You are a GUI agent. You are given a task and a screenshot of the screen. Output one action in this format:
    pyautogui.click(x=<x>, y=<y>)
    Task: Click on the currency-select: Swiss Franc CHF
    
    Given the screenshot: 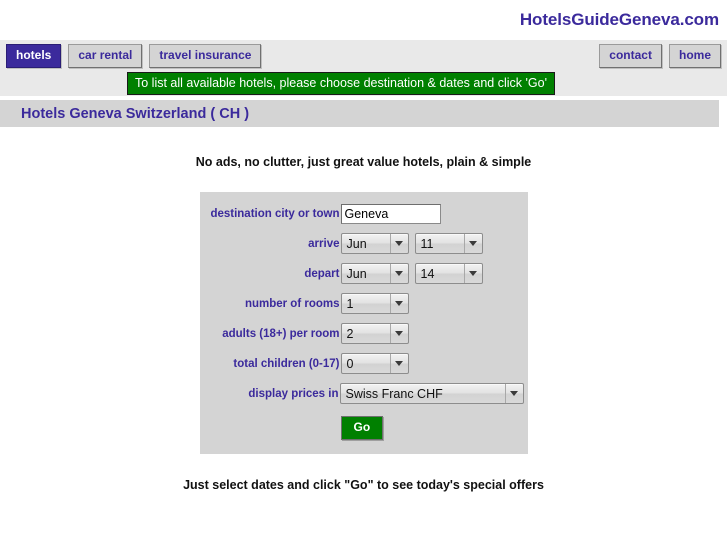 What is the action you would take?
    pyautogui.click(x=431, y=393)
    